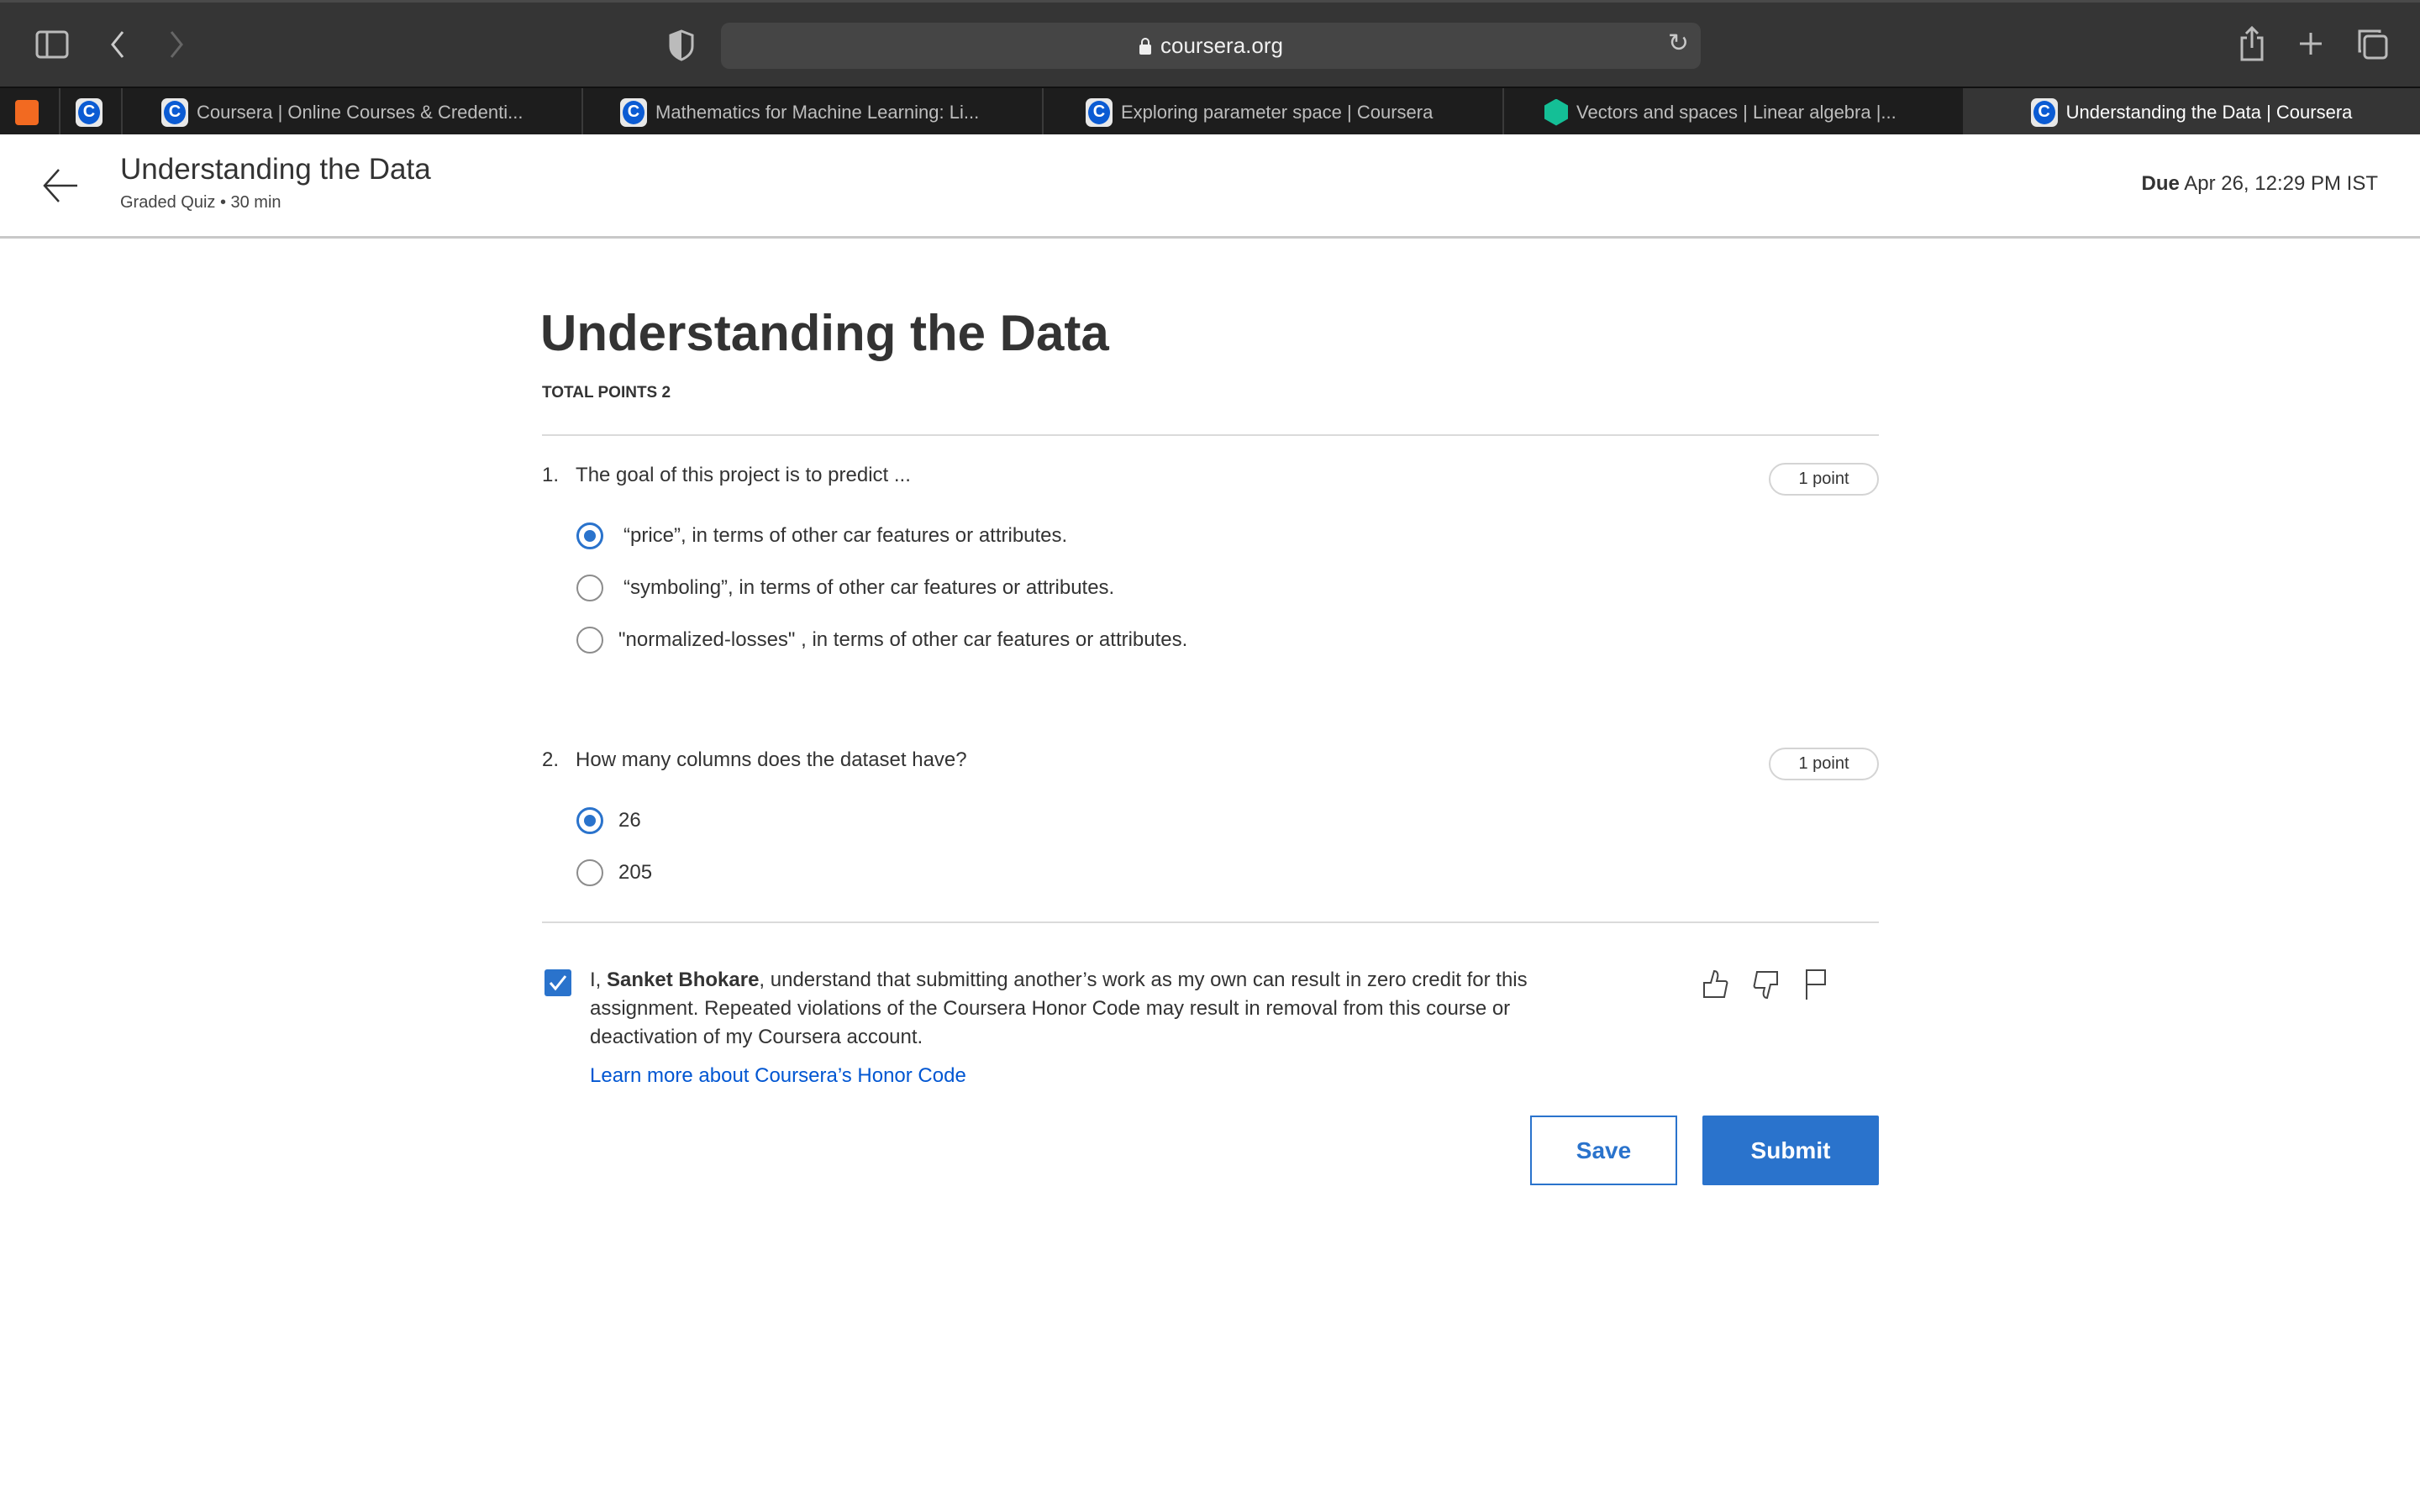  Describe the element at coordinates (200, 202) in the screenshot. I see `header-subtitle: Graded Quiz • 30 min` at that location.